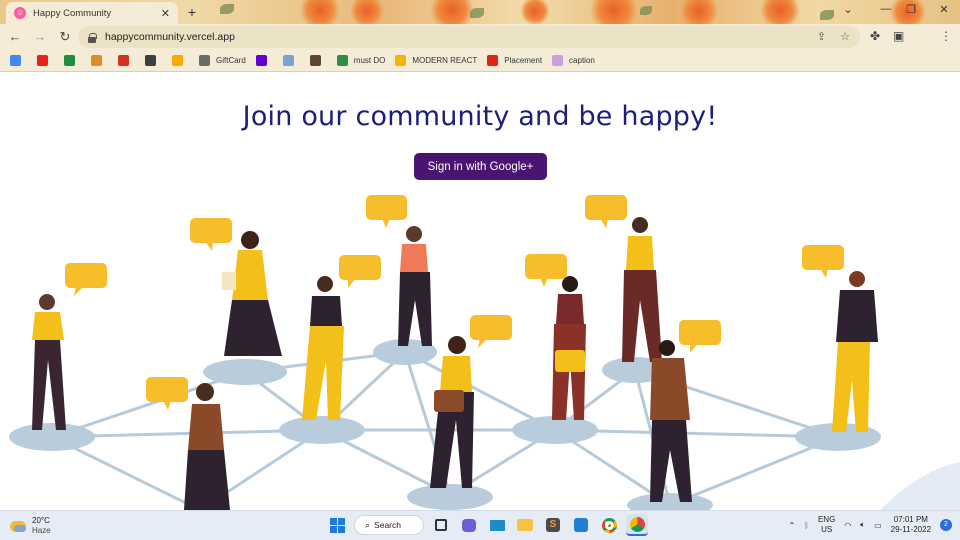  I want to click on lang-region: US, so click(827, 529).